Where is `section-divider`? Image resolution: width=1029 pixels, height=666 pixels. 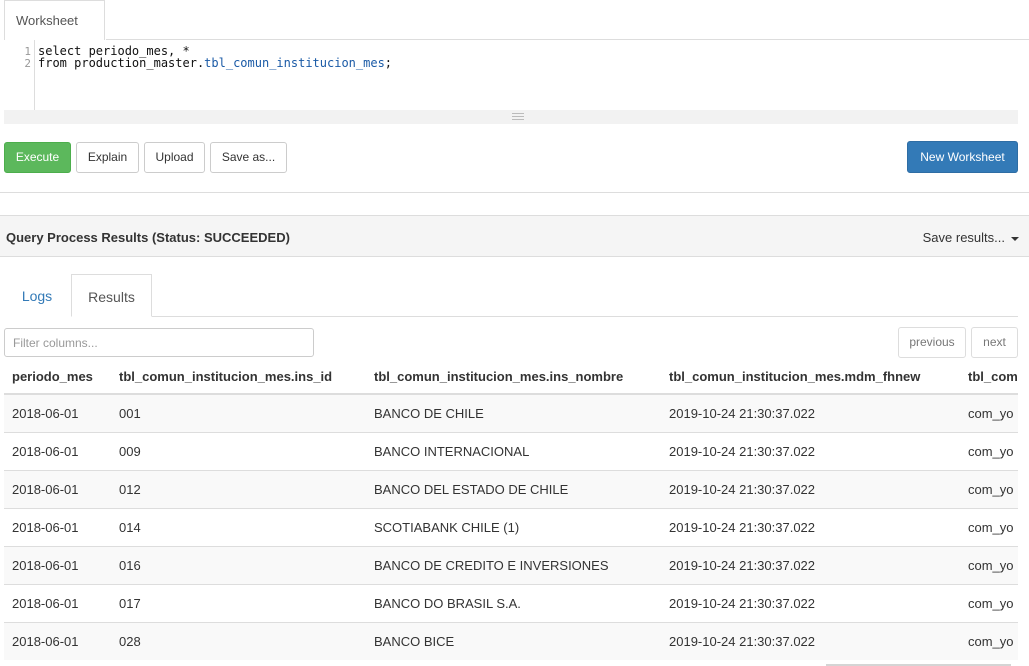 section-divider is located at coordinates (514, 192).